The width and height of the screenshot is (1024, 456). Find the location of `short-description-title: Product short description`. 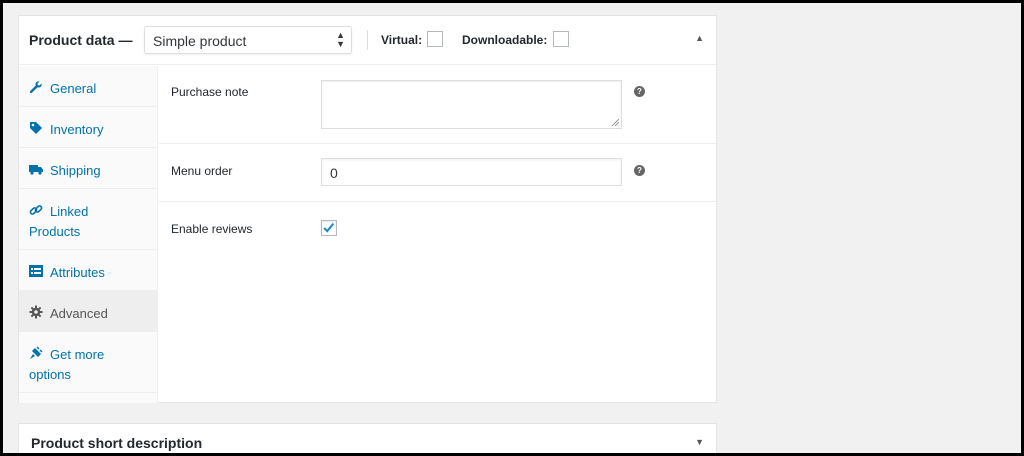

short-description-title: Product short description is located at coordinates (116, 443).